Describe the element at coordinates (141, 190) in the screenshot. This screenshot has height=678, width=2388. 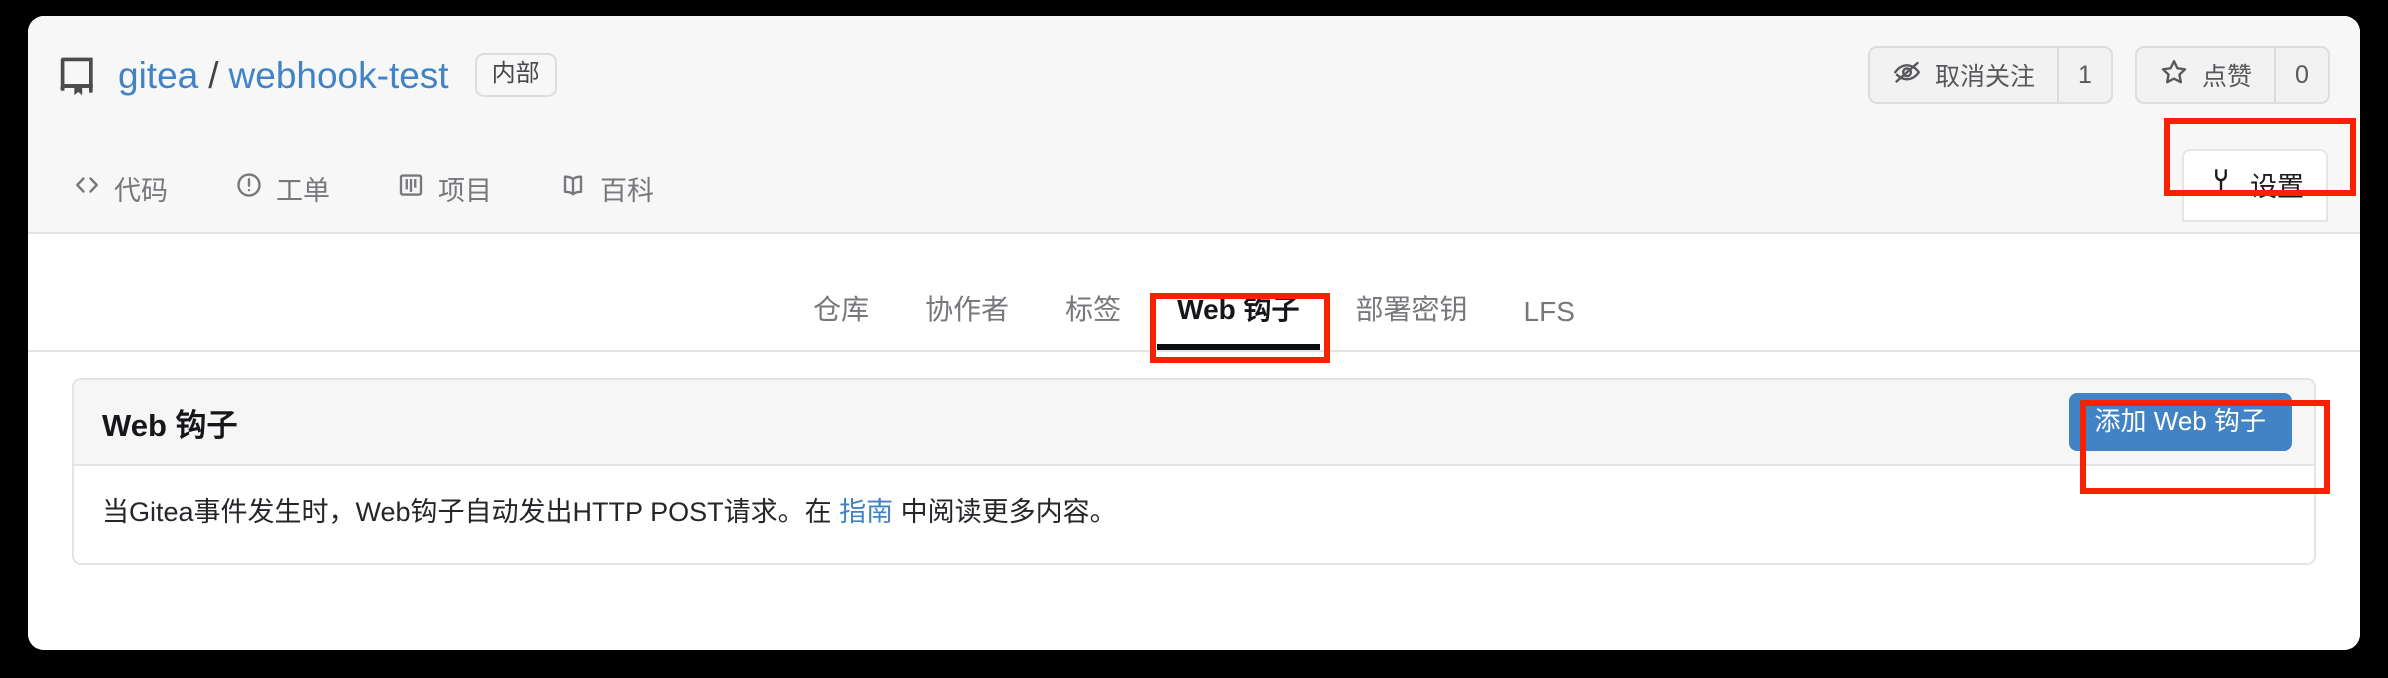
I see `repo-nav-label: 代码` at that location.